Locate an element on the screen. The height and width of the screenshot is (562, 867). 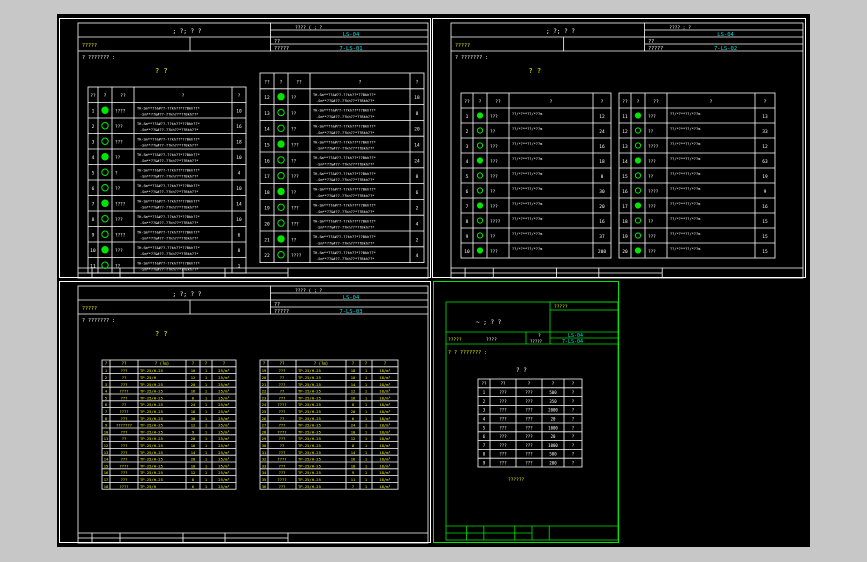
row-number: 22 is located at coordinates (267, 256).